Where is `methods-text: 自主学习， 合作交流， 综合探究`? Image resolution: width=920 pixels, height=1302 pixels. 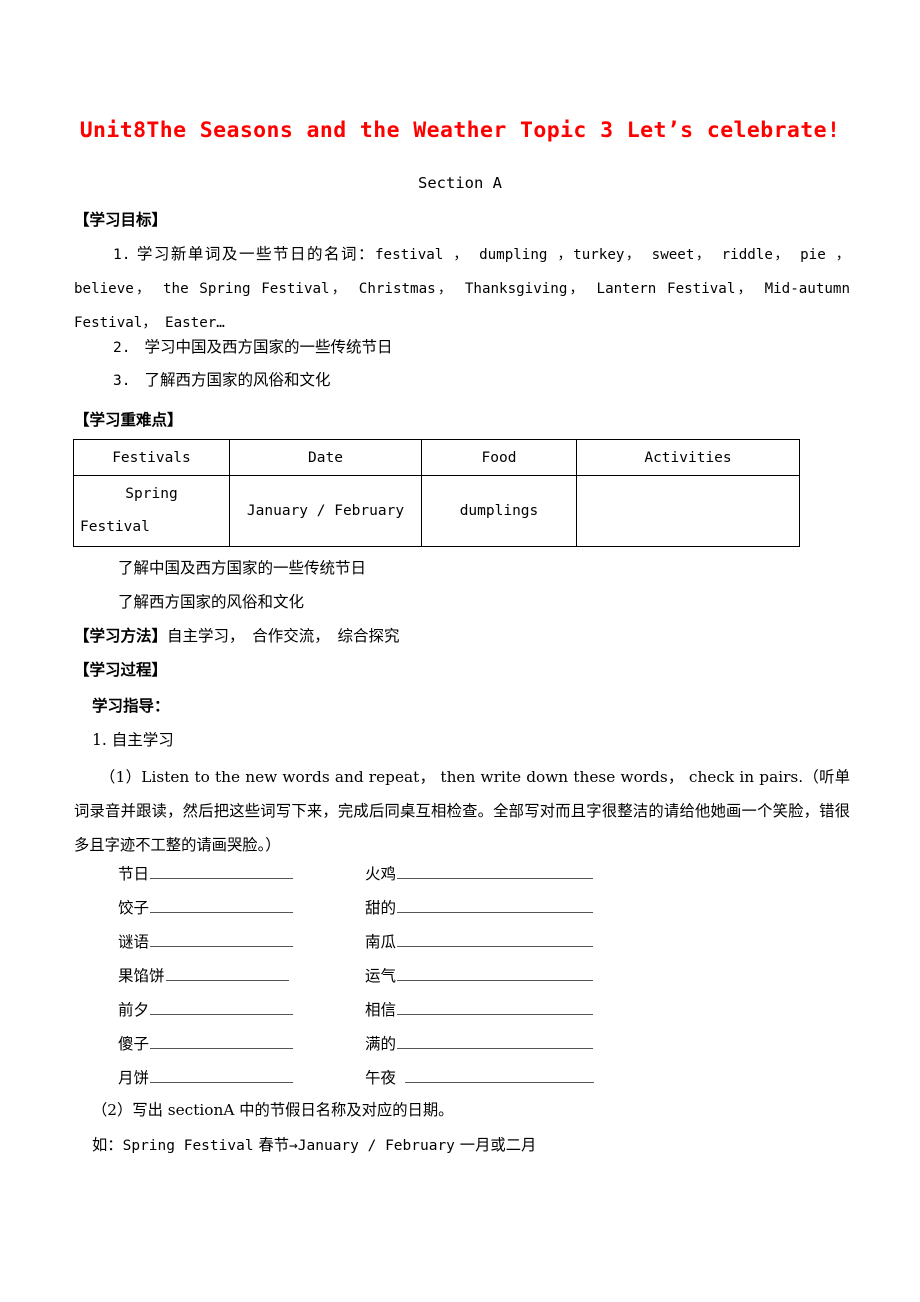
methods-text: 自主学习， 合作交流， 综合探究 is located at coordinates (283, 636).